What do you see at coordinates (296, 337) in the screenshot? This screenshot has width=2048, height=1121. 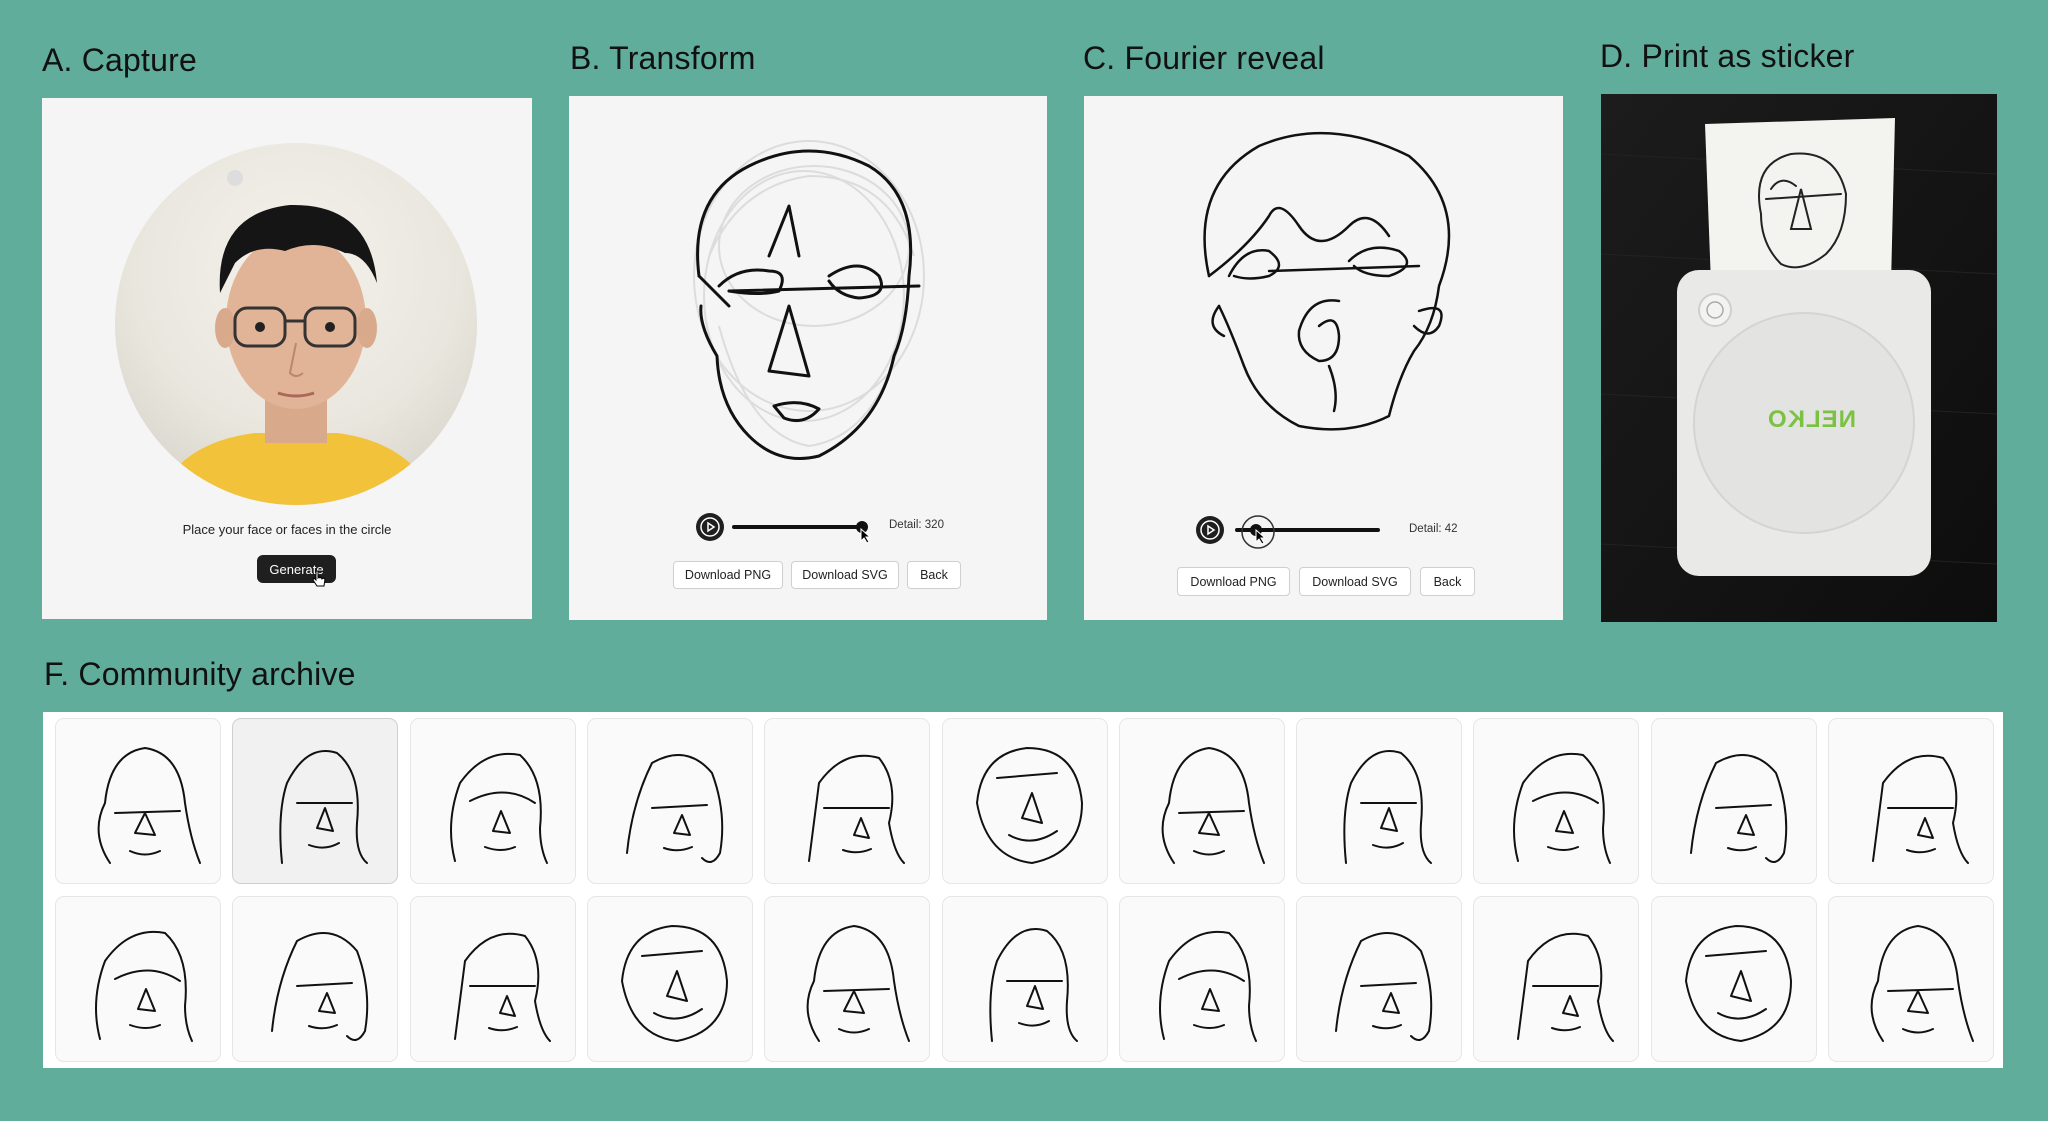 I see `face-photo` at bounding box center [296, 337].